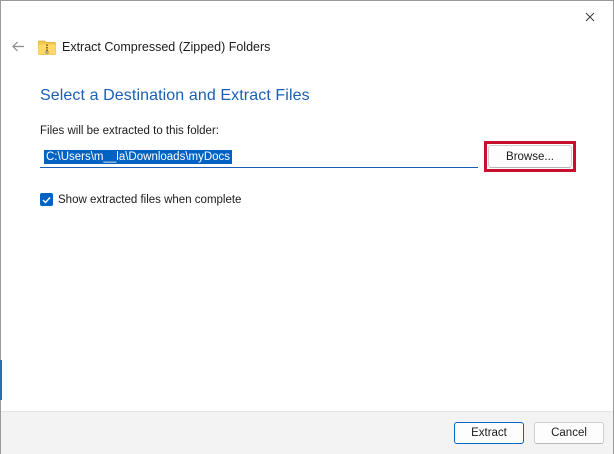 This screenshot has width=614, height=454. What do you see at coordinates (47, 47) in the screenshot?
I see `zip-folder-icon` at bounding box center [47, 47].